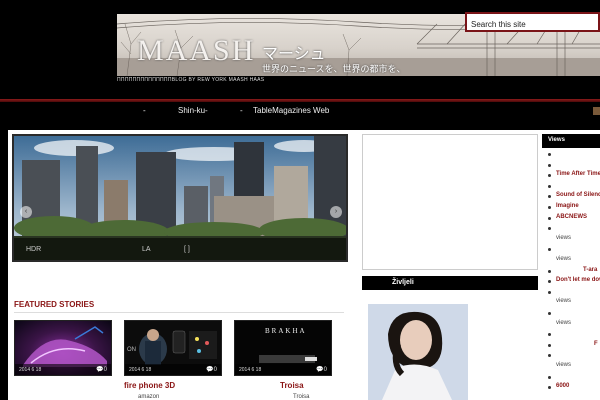  What do you see at coordinates (196, 51) in the screenshot?
I see `brand-title: MAASH` at bounding box center [196, 51].